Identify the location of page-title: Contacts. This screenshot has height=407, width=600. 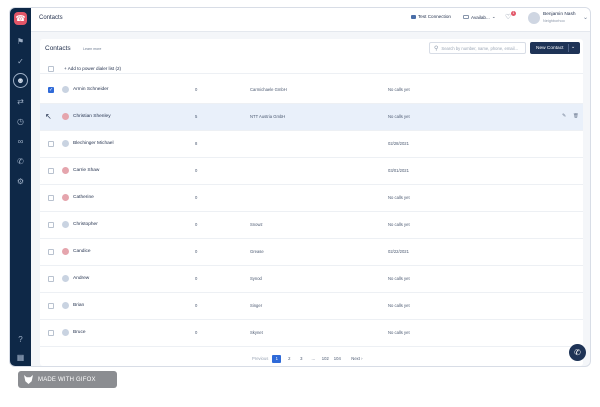
(51, 18).